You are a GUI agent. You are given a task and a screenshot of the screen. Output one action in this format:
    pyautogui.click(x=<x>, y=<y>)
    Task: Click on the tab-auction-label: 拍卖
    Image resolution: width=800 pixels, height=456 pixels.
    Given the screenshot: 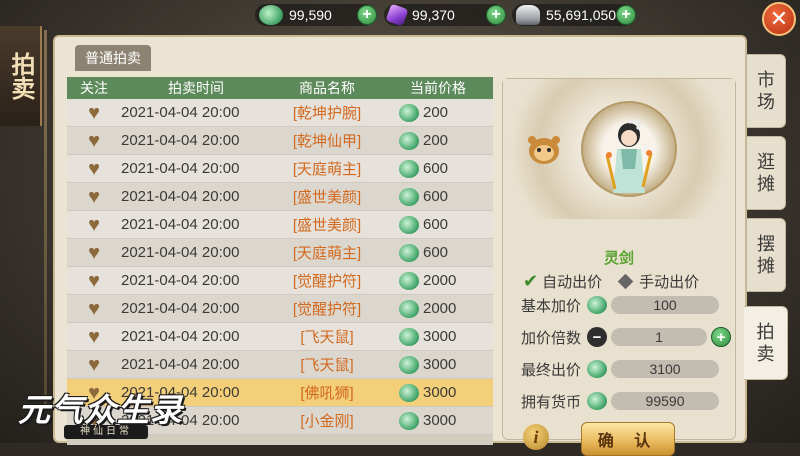 What is the action you would take?
    pyautogui.click(x=765, y=343)
    